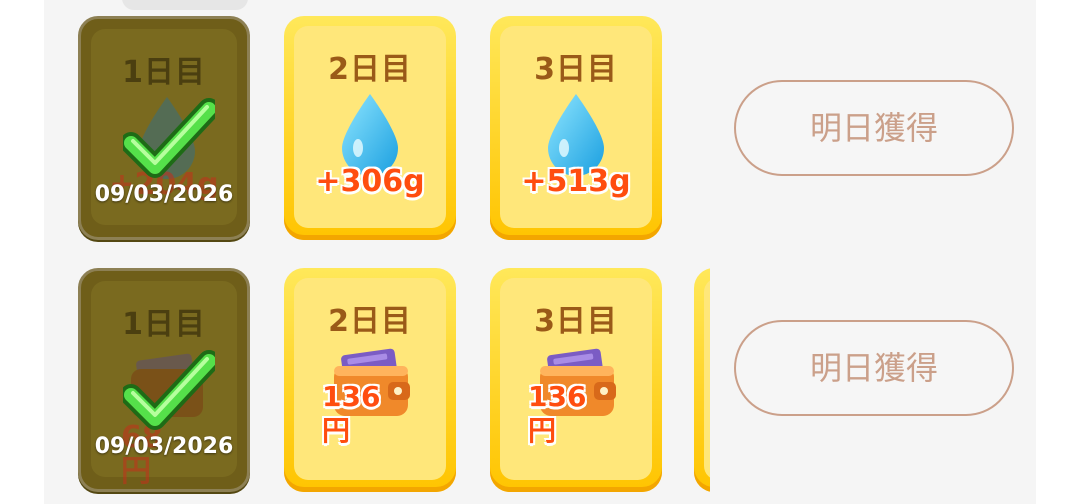 The width and height of the screenshot is (1080, 504). I want to click on day-card-4-partial, so click(702, 380).